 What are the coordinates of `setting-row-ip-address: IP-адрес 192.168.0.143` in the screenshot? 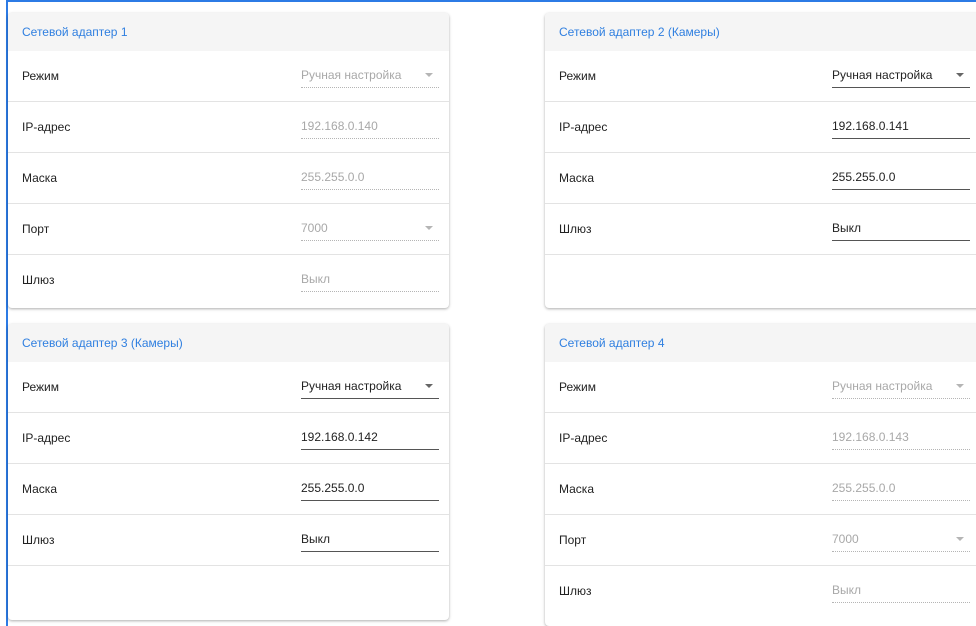 It's located at (760, 438).